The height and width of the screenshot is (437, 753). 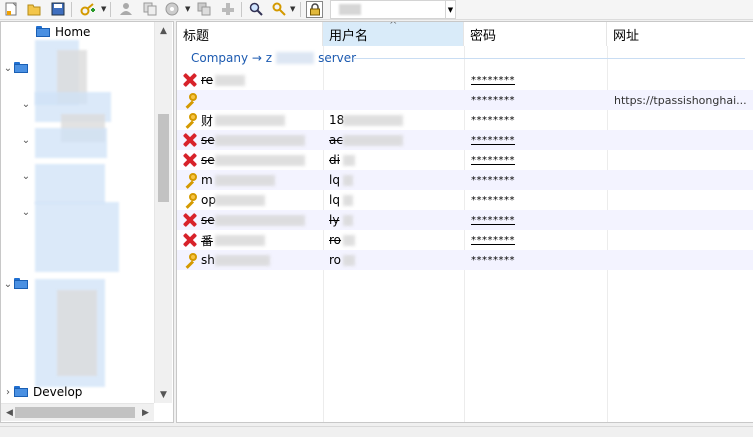 I want to click on tree-horizontal-scrollbar: ◀ ▶, so click(x=77, y=412).